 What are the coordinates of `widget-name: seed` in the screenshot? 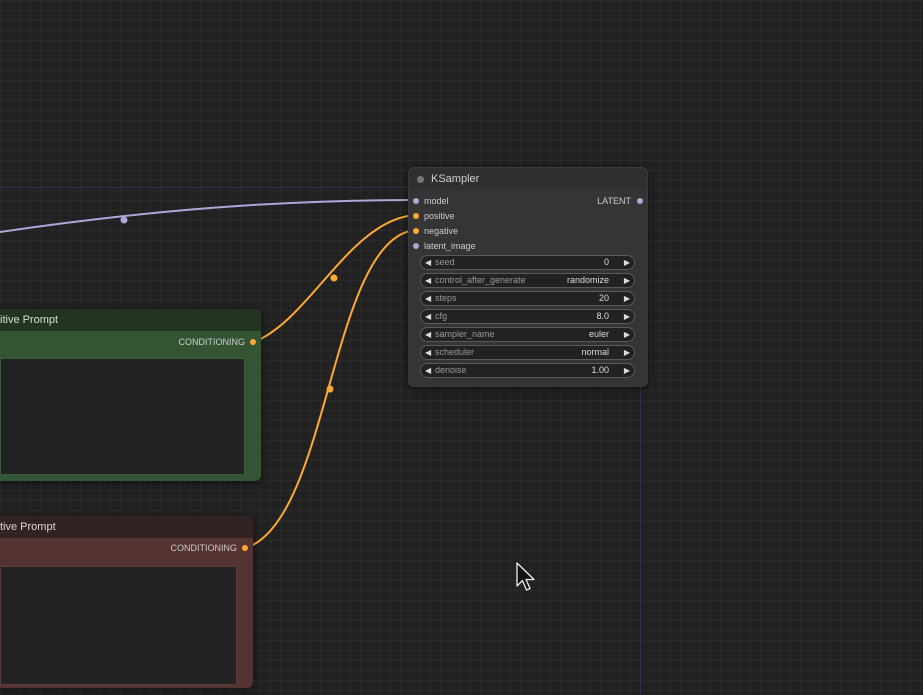 It's located at (445, 262).